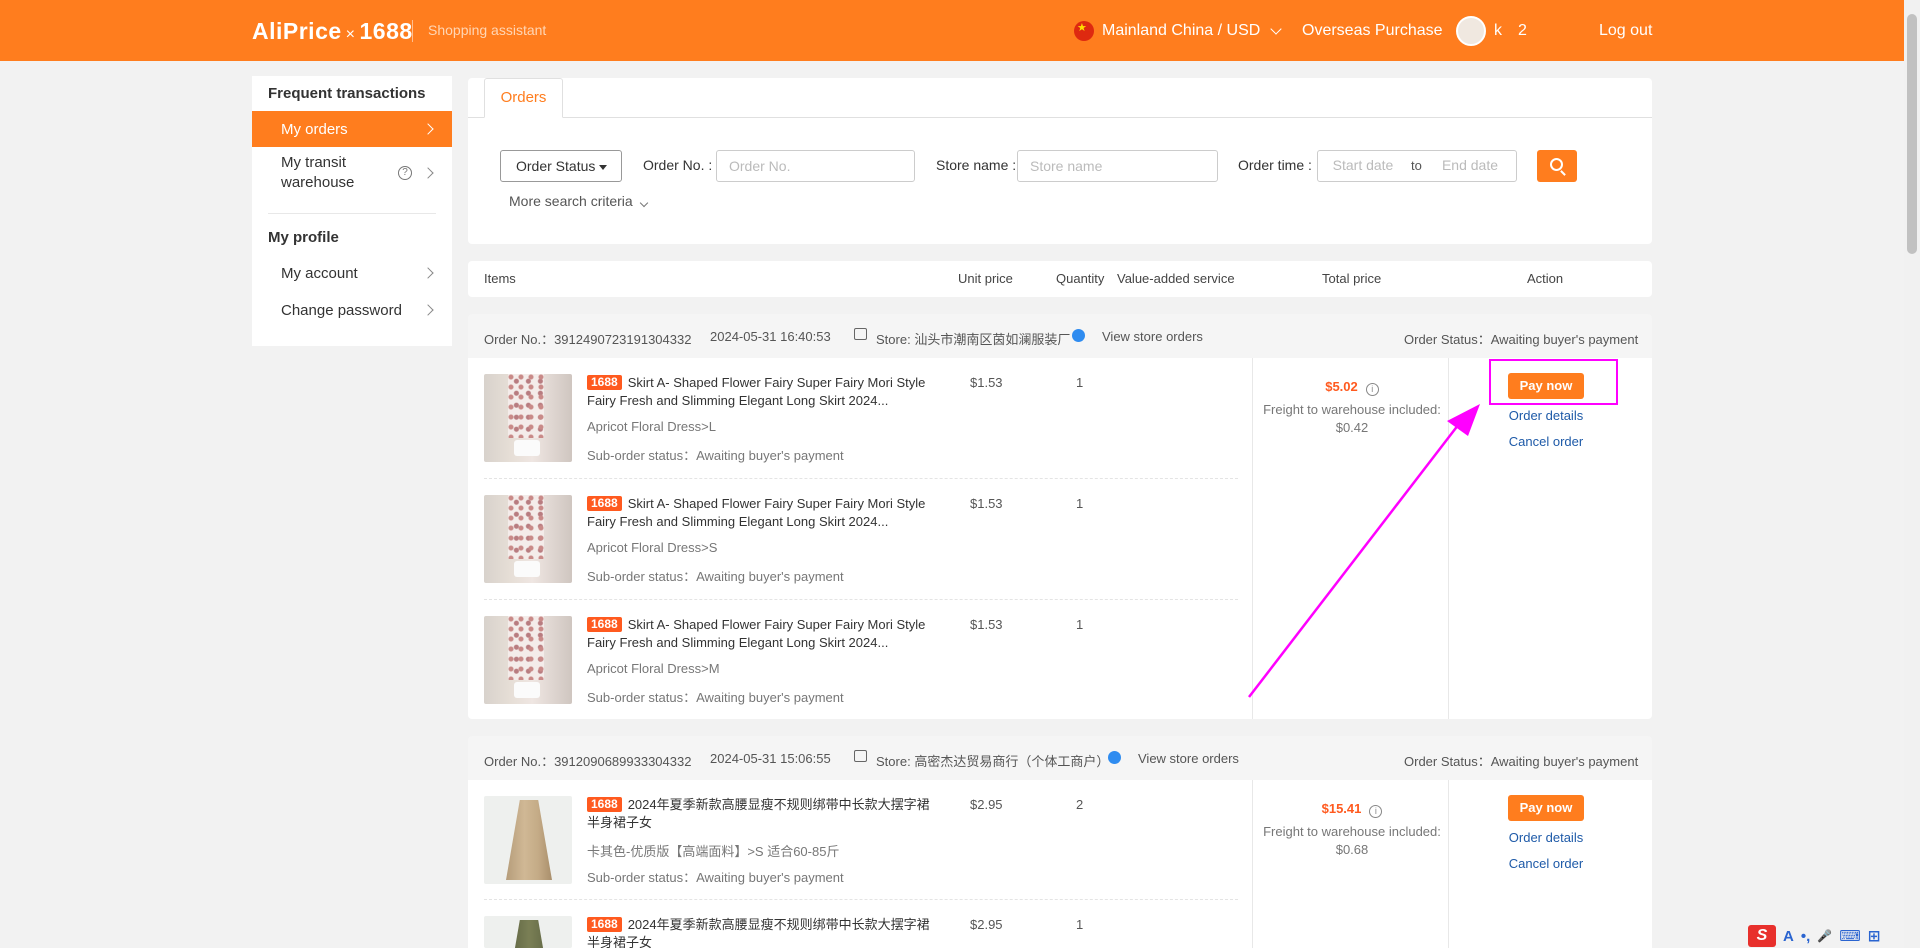 The image size is (1920, 948). Describe the element at coordinates (643, 203) in the screenshot. I see `chevron-down-icon` at that location.